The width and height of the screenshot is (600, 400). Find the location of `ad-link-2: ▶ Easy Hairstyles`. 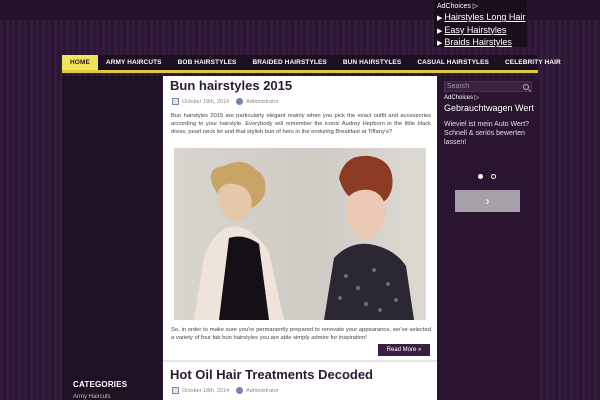

ad-link-2: ▶ Easy Hairstyles is located at coordinates (480, 31).